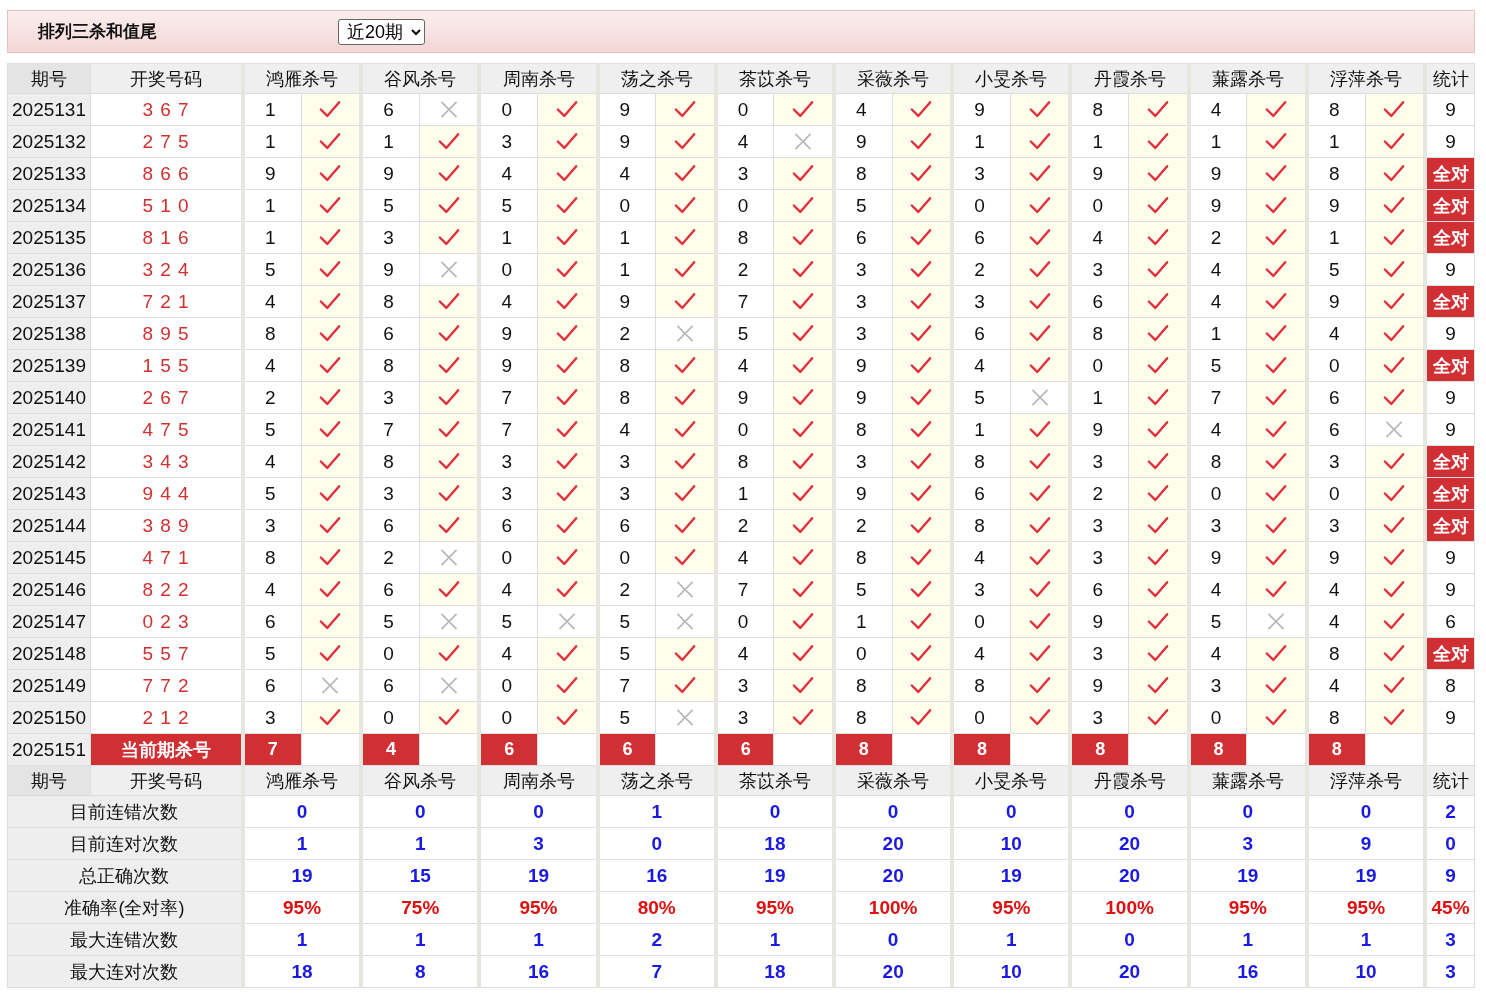 The width and height of the screenshot is (1486, 996). Describe the element at coordinates (49, 397) in the screenshot. I see `period-cell: 2025140` at that location.